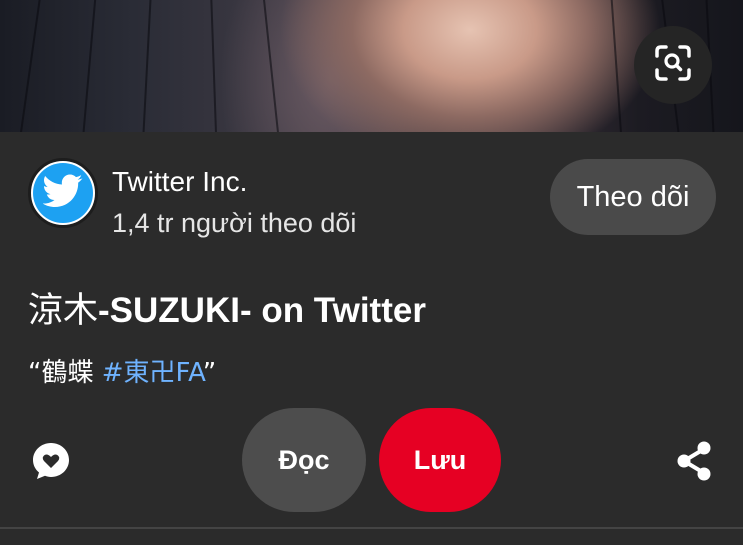 The image size is (743, 545). I want to click on share-button, so click(694, 461).